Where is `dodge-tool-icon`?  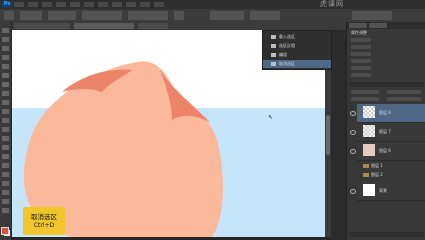
dodge-tool-icon is located at coordinates (5, 147).